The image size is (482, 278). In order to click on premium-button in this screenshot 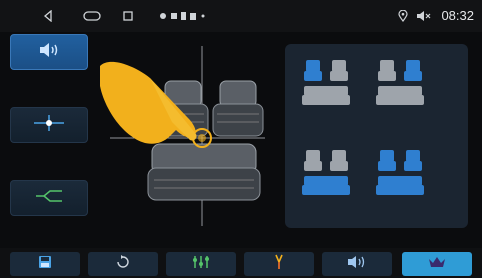, I will do `click(437, 264)`.